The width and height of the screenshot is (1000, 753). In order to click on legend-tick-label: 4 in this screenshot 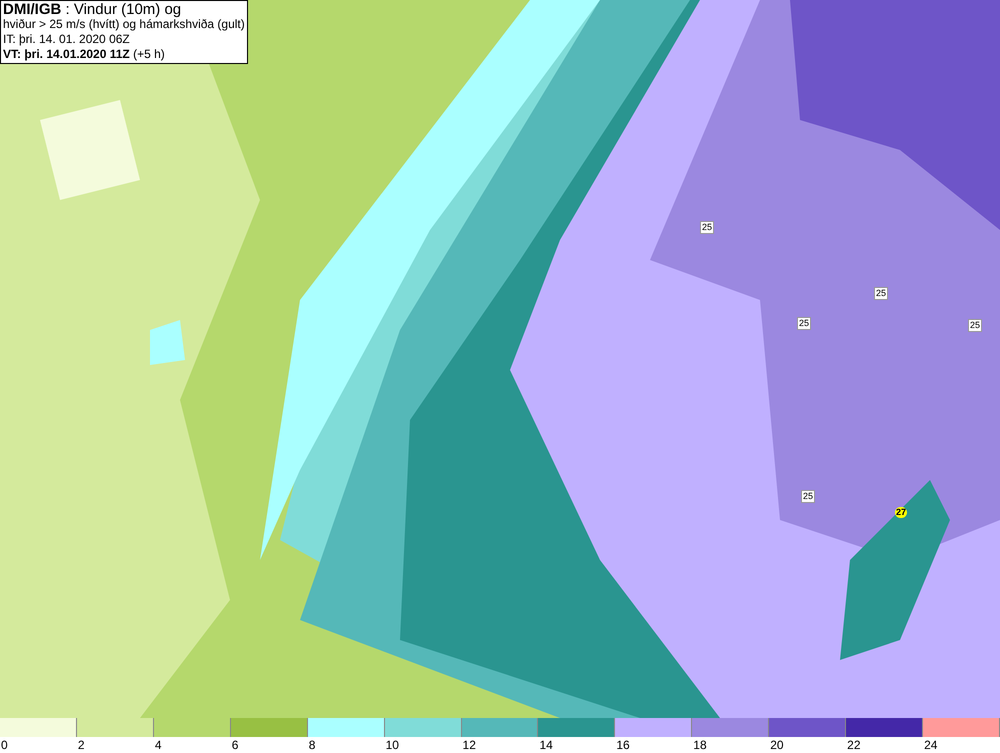, I will do `click(158, 745)`.